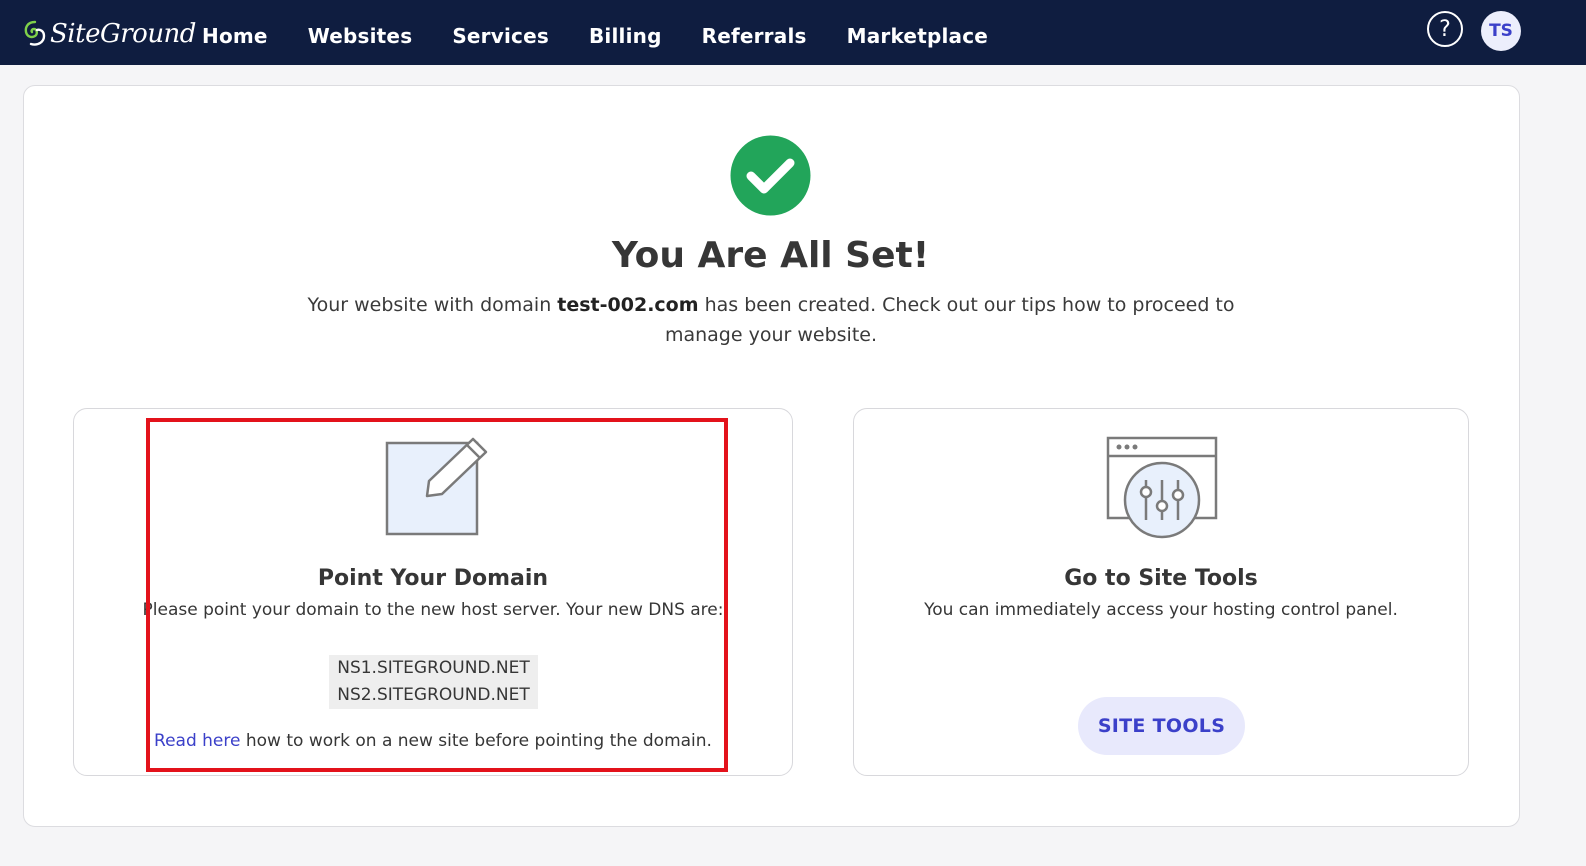  What do you see at coordinates (35, 33) in the screenshot?
I see `siteground-swirl-icon` at bounding box center [35, 33].